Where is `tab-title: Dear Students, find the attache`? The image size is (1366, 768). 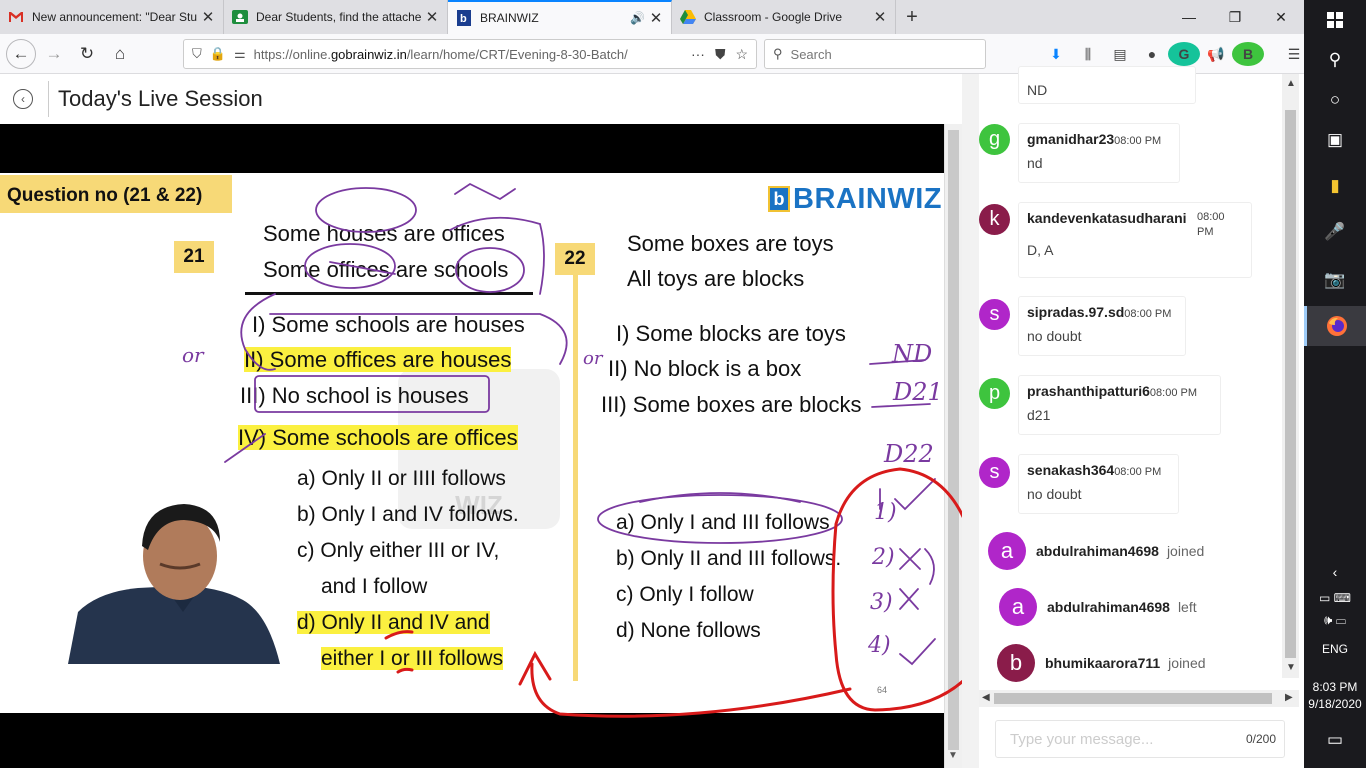 tab-title: Dear Students, find the attache is located at coordinates (338, 17).